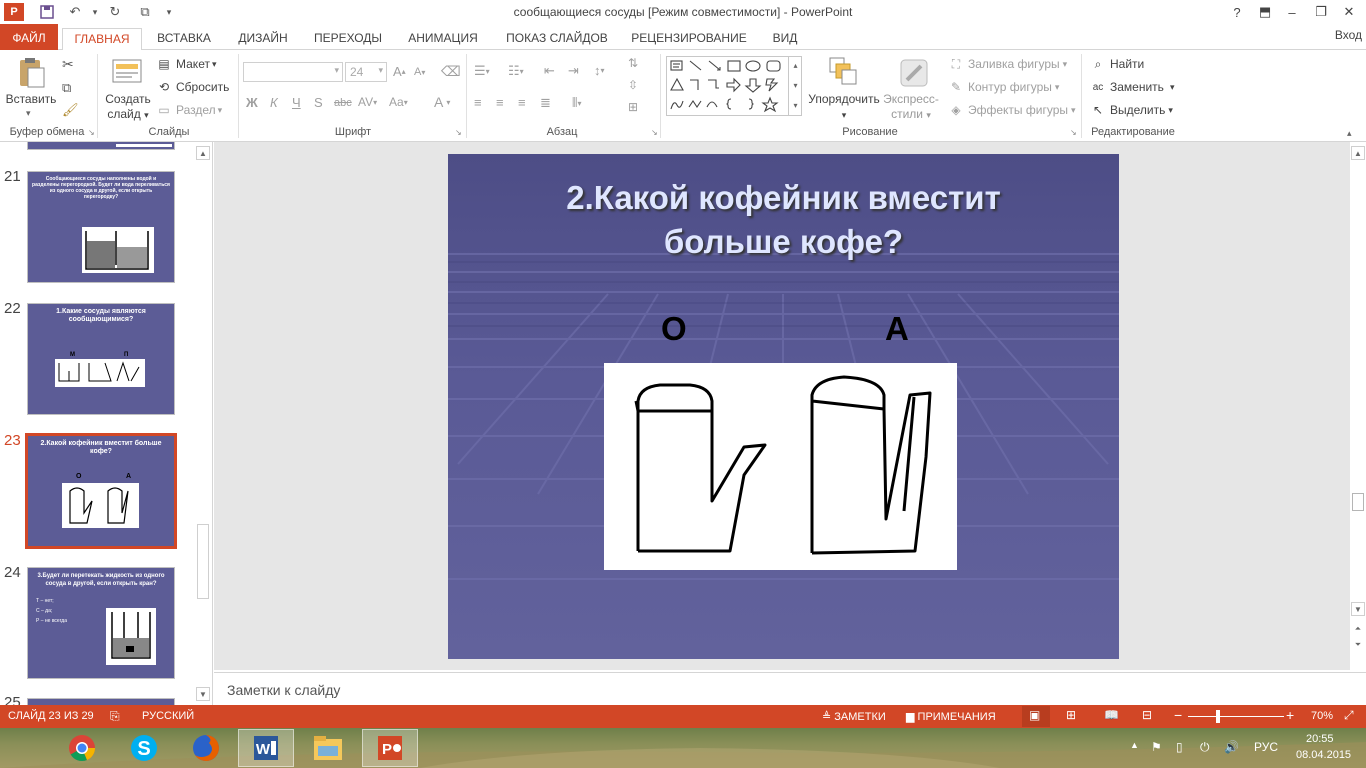 This screenshot has width=1366, height=768. I want to click on bold-button: Ж, so click(252, 102).